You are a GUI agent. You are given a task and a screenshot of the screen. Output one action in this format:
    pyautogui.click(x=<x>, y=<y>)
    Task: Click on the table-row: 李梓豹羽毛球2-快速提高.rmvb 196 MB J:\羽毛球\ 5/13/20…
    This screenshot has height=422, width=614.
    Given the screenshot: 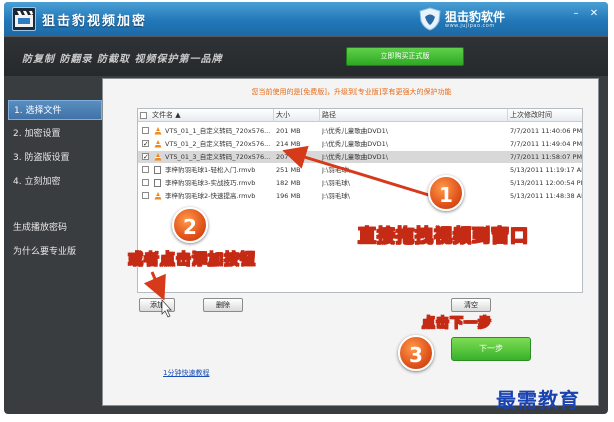 What is the action you would take?
    pyautogui.click(x=360, y=196)
    